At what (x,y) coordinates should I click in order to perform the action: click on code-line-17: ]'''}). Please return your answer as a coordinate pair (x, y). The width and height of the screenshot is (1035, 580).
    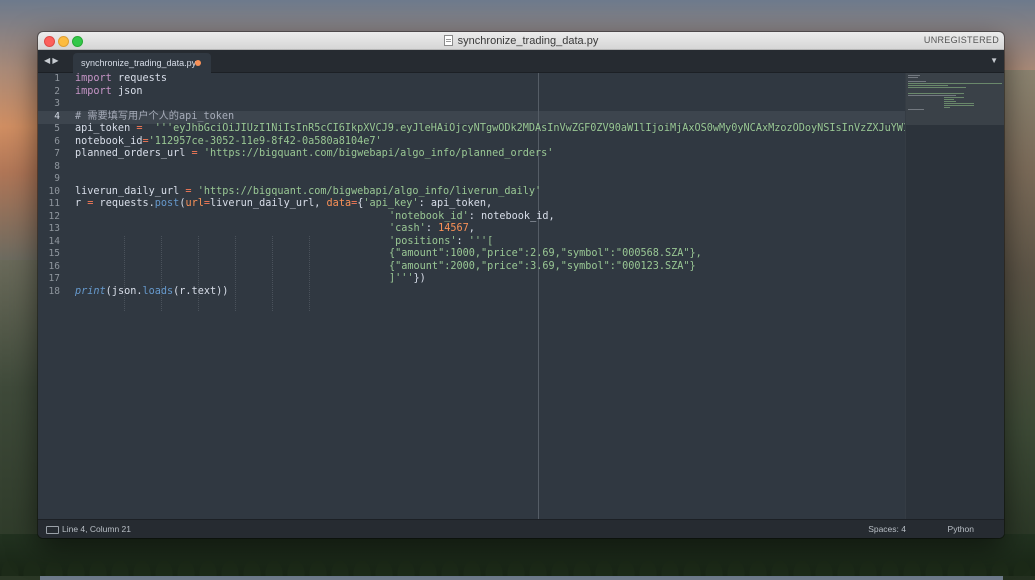
    Looking at the image, I should click on (407, 279).